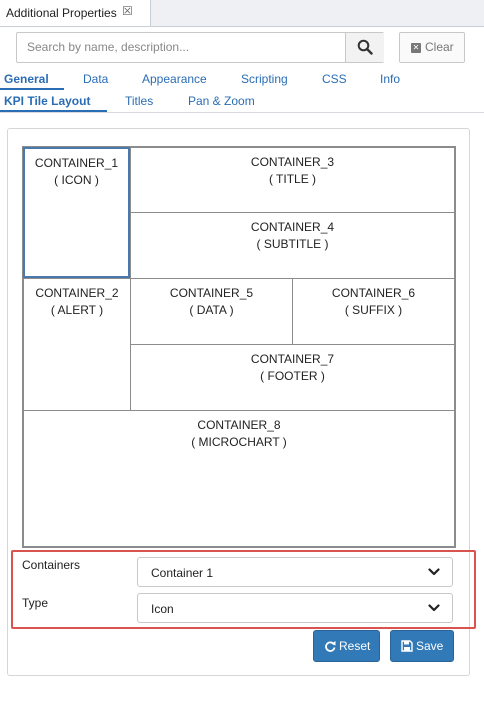 The image size is (484, 701). I want to click on container-name: CONTAINER_4, so click(292, 227).